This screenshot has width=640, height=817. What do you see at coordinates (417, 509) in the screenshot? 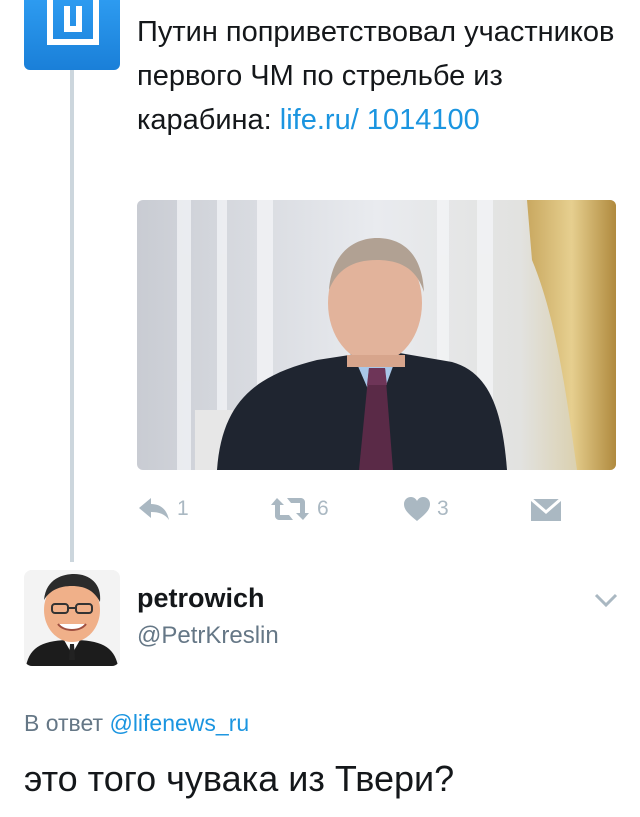
I see `heart-icon` at bounding box center [417, 509].